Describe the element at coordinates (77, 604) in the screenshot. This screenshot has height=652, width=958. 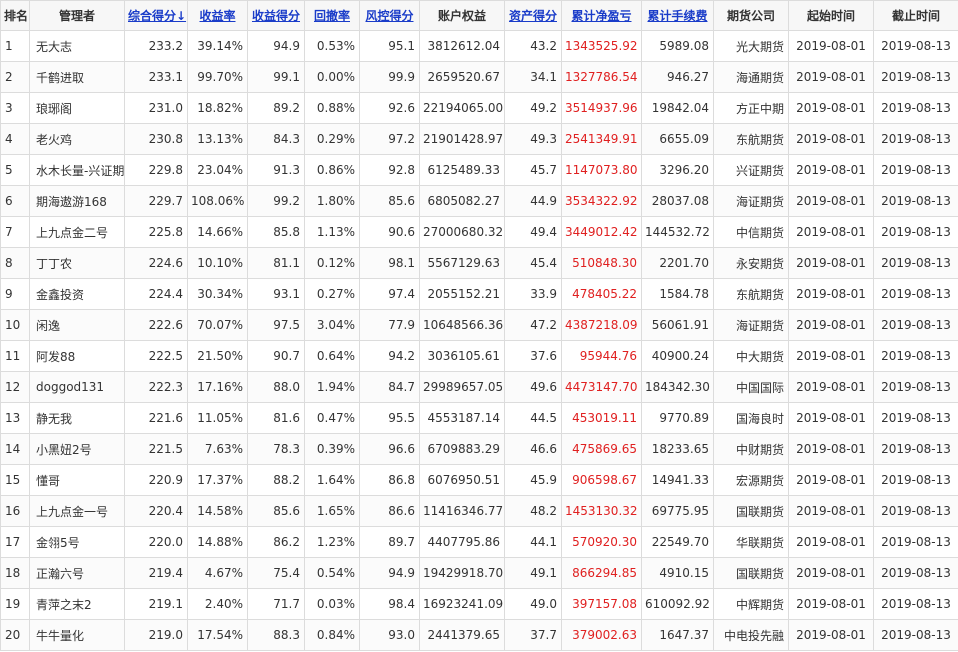
I see `cell-manager: 青萍之末2` at that location.